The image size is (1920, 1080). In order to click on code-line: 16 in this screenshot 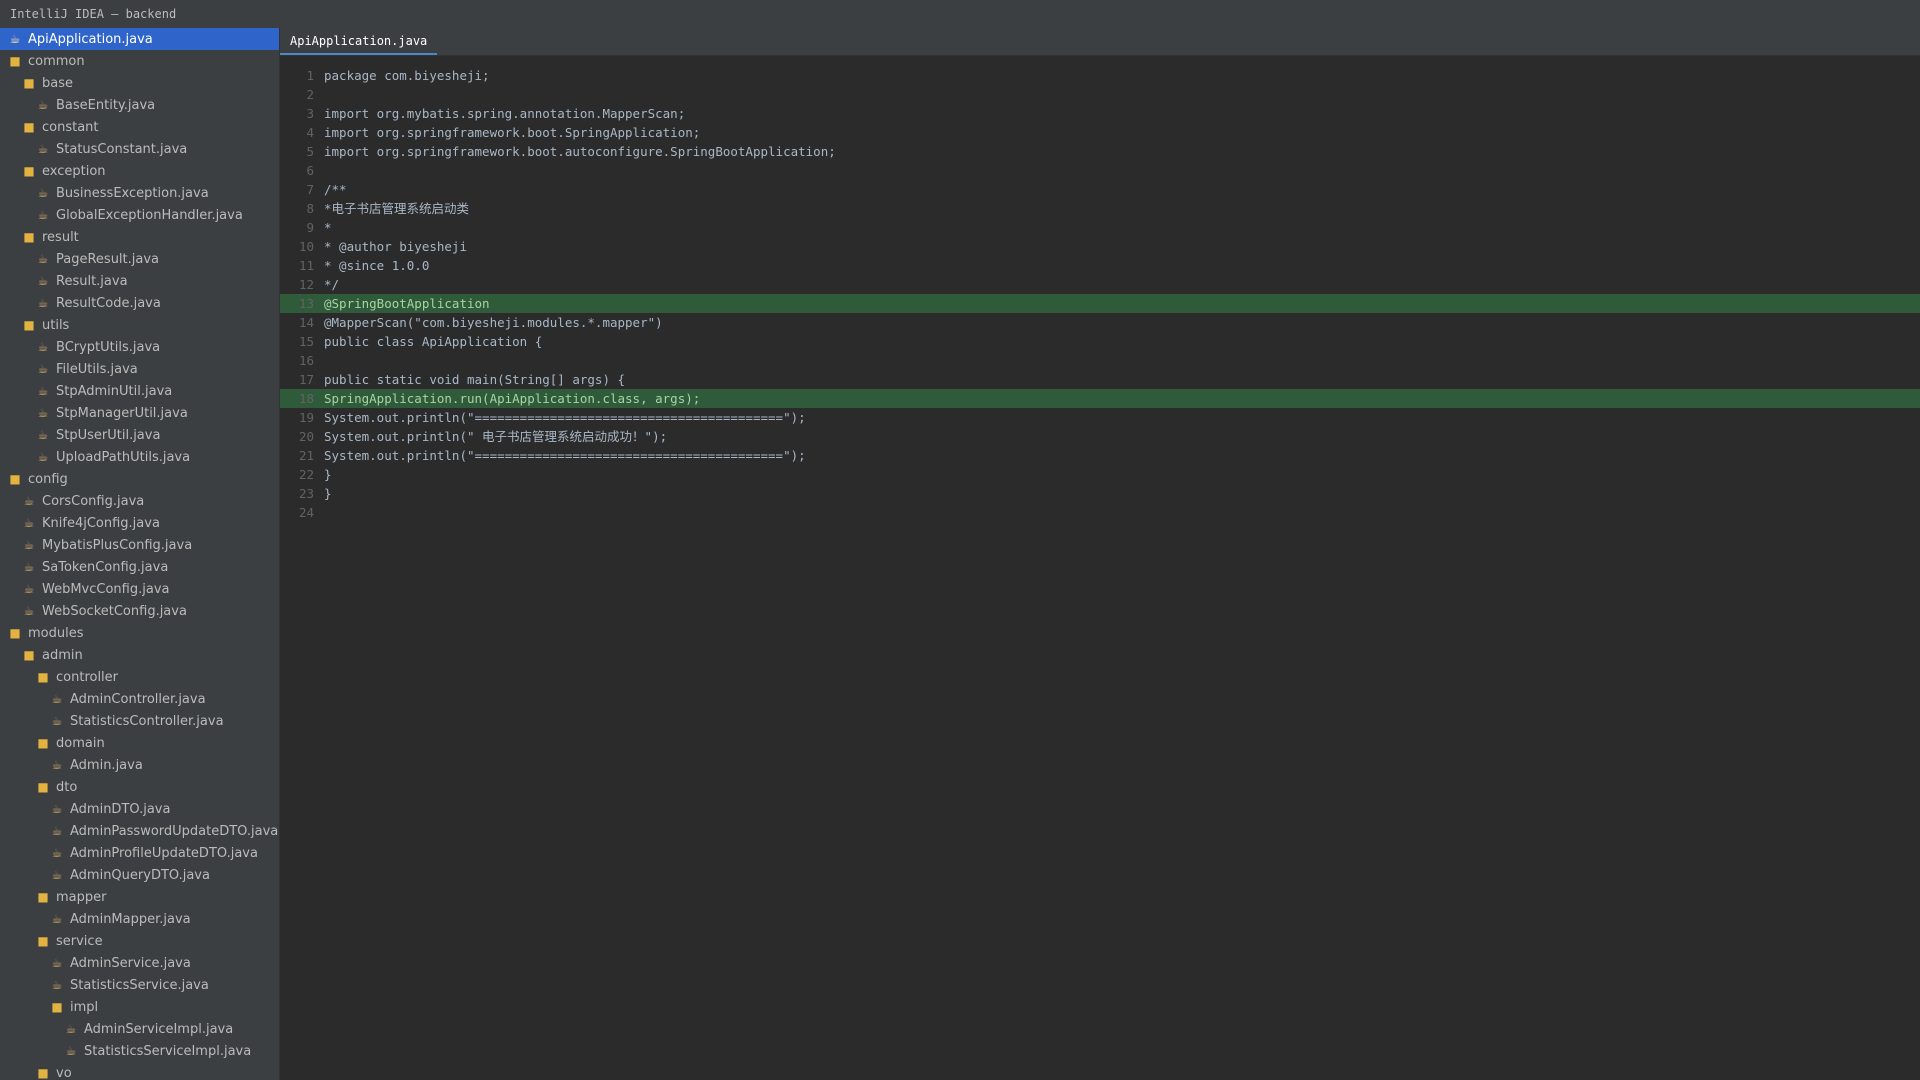, I will do `click(1100, 360)`.